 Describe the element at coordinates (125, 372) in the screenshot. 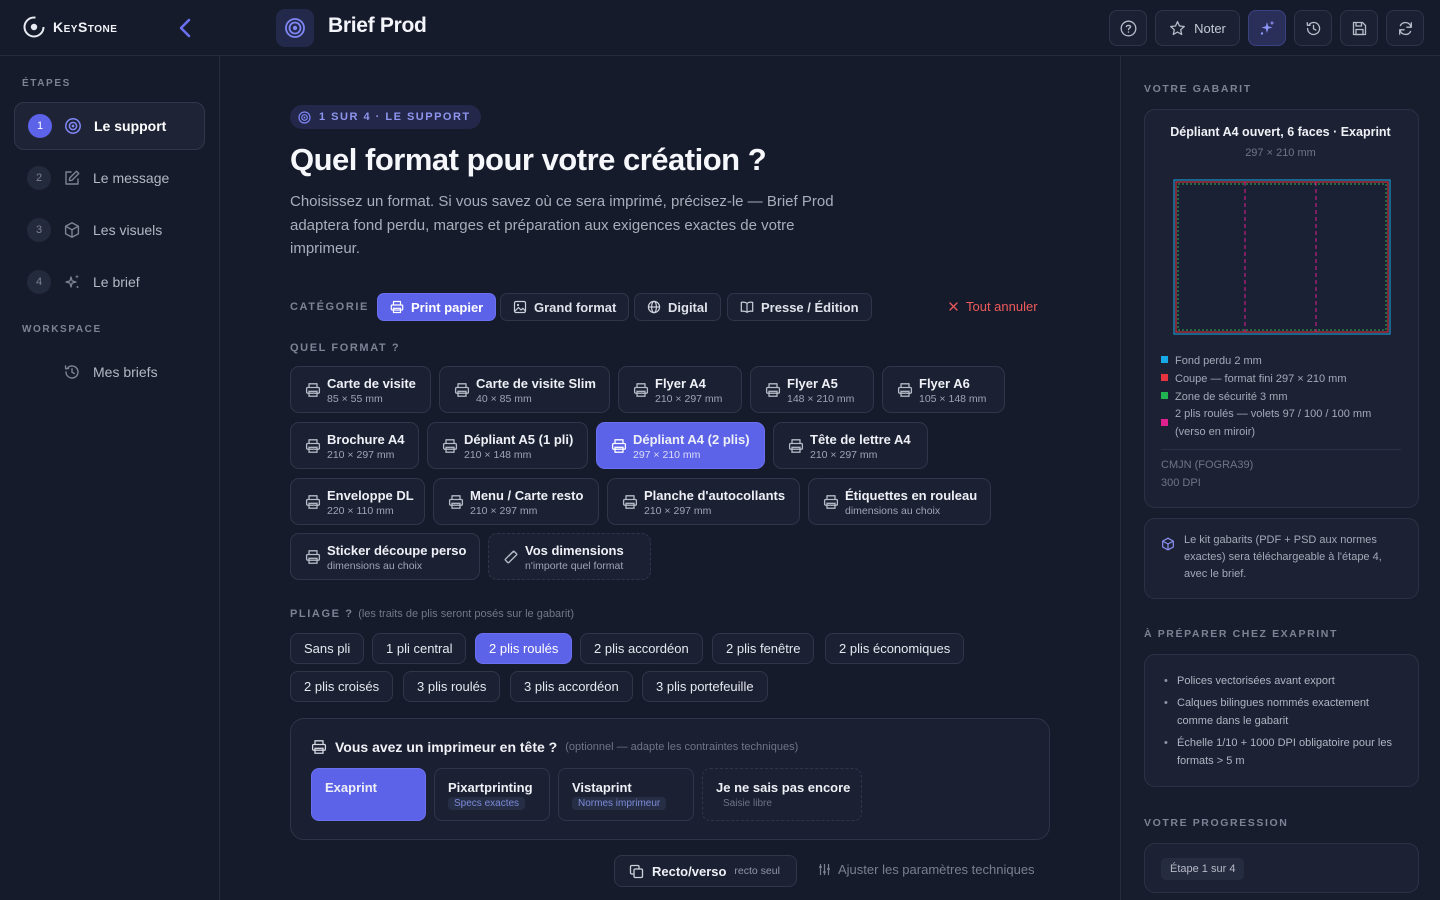

I see `sidebar-item-label: Mes briefs` at that location.